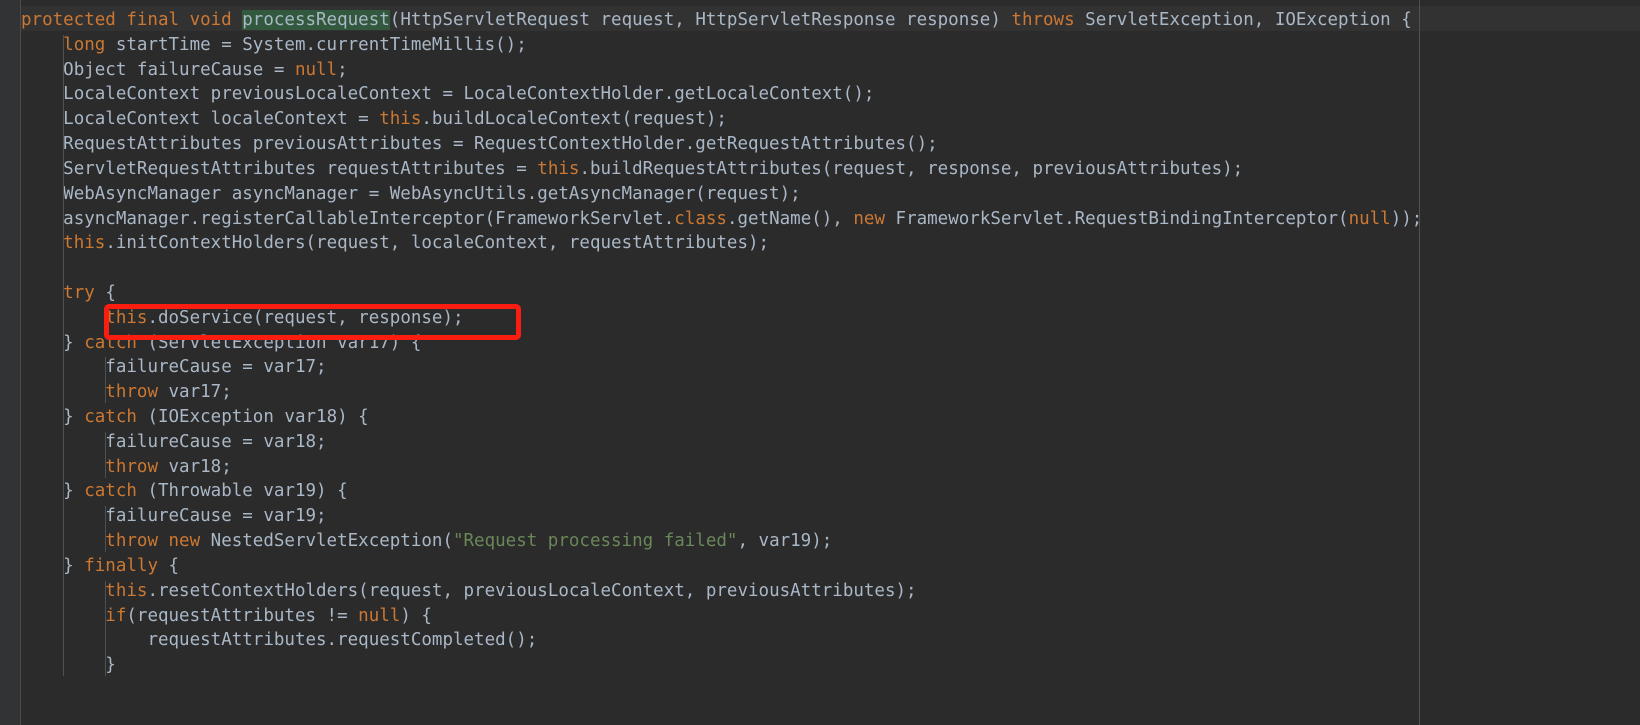  What do you see at coordinates (830, 318) in the screenshot?
I see `code-line: this.doService(request, response);` at bounding box center [830, 318].